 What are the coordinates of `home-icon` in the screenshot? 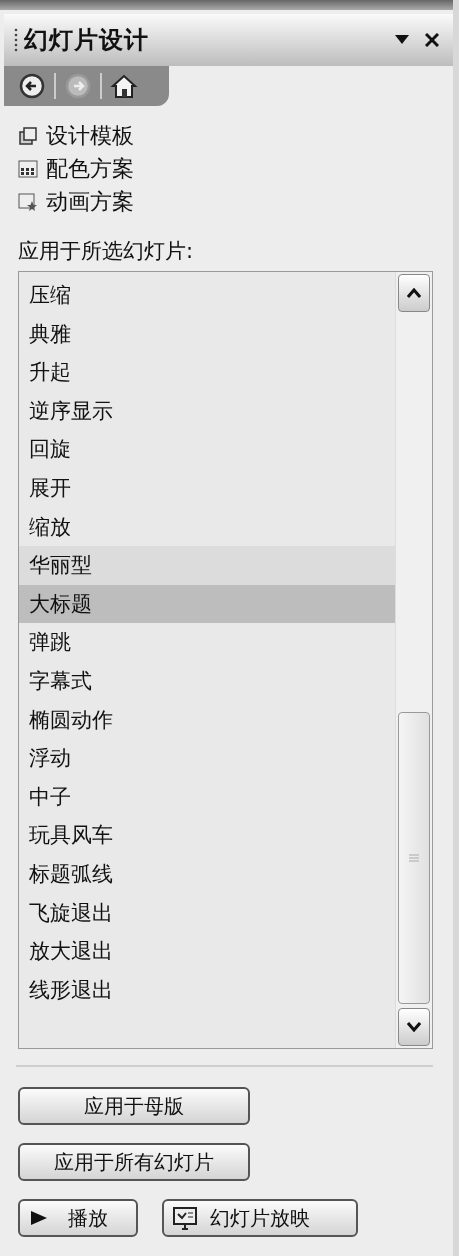 It's located at (124, 86).